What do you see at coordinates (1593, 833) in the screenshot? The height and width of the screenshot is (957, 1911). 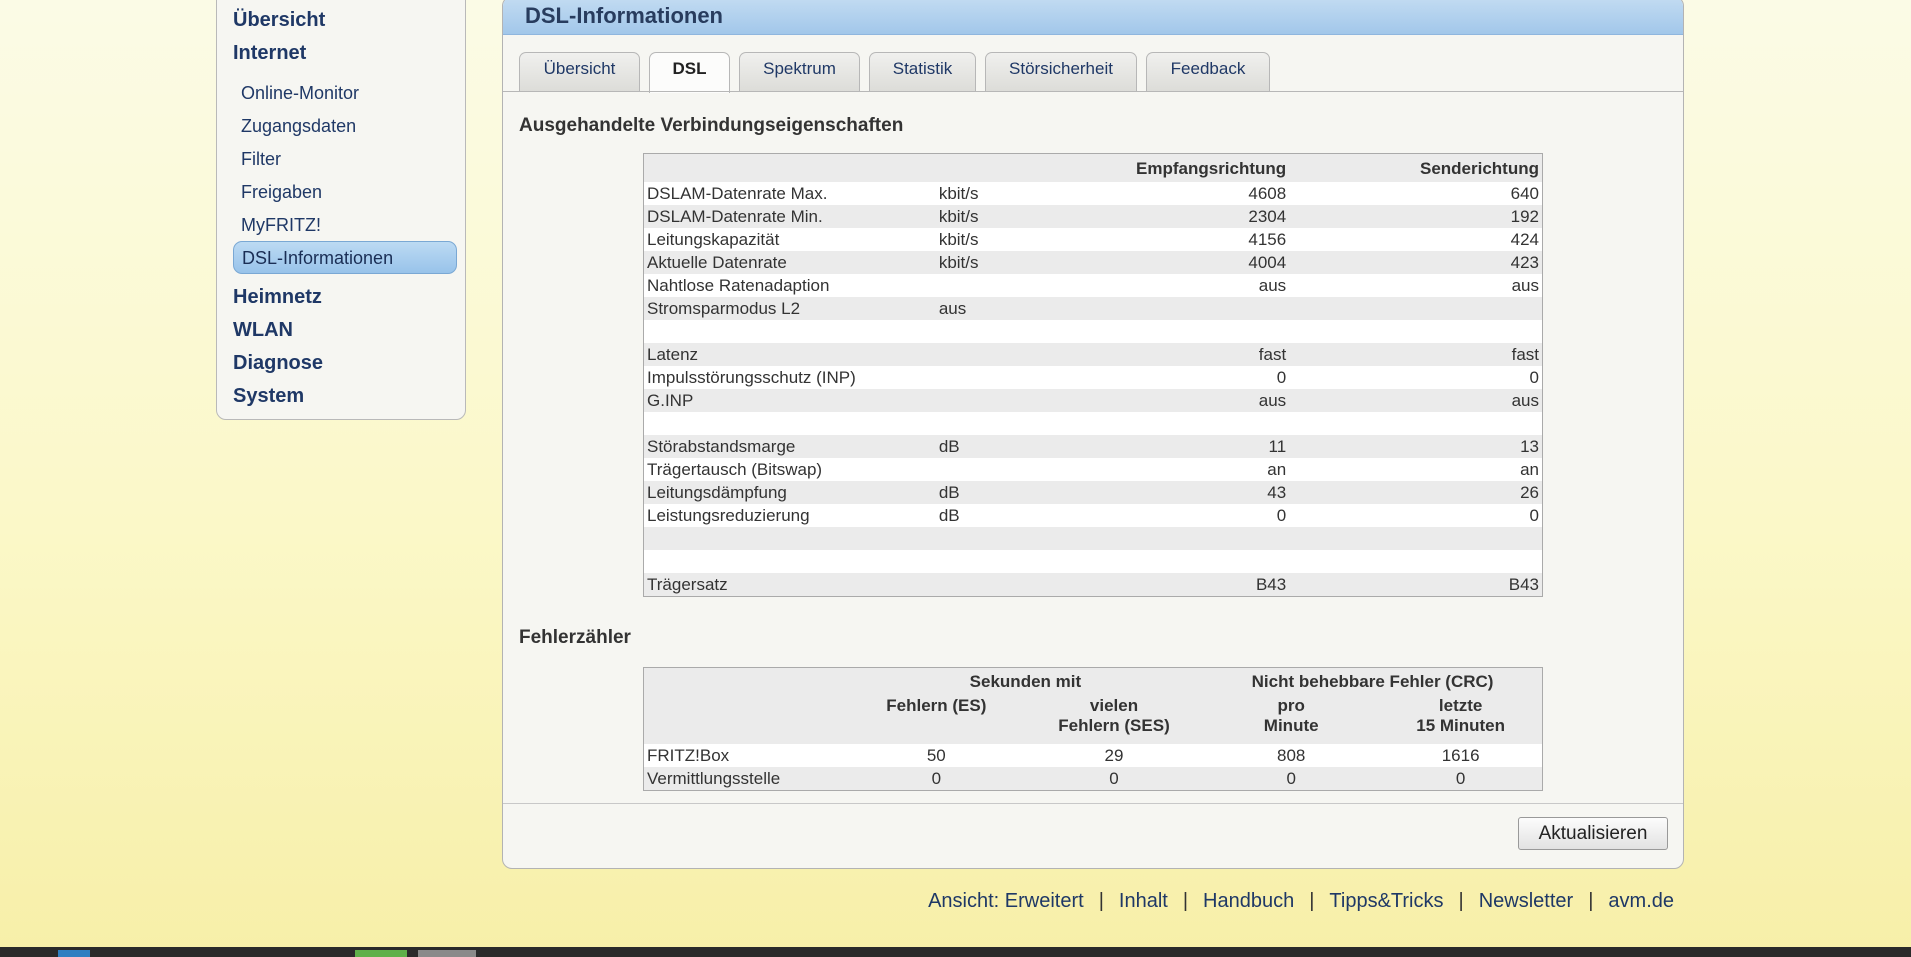 I see `refresh-button: Aktualisieren` at bounding box center [1593, 833].